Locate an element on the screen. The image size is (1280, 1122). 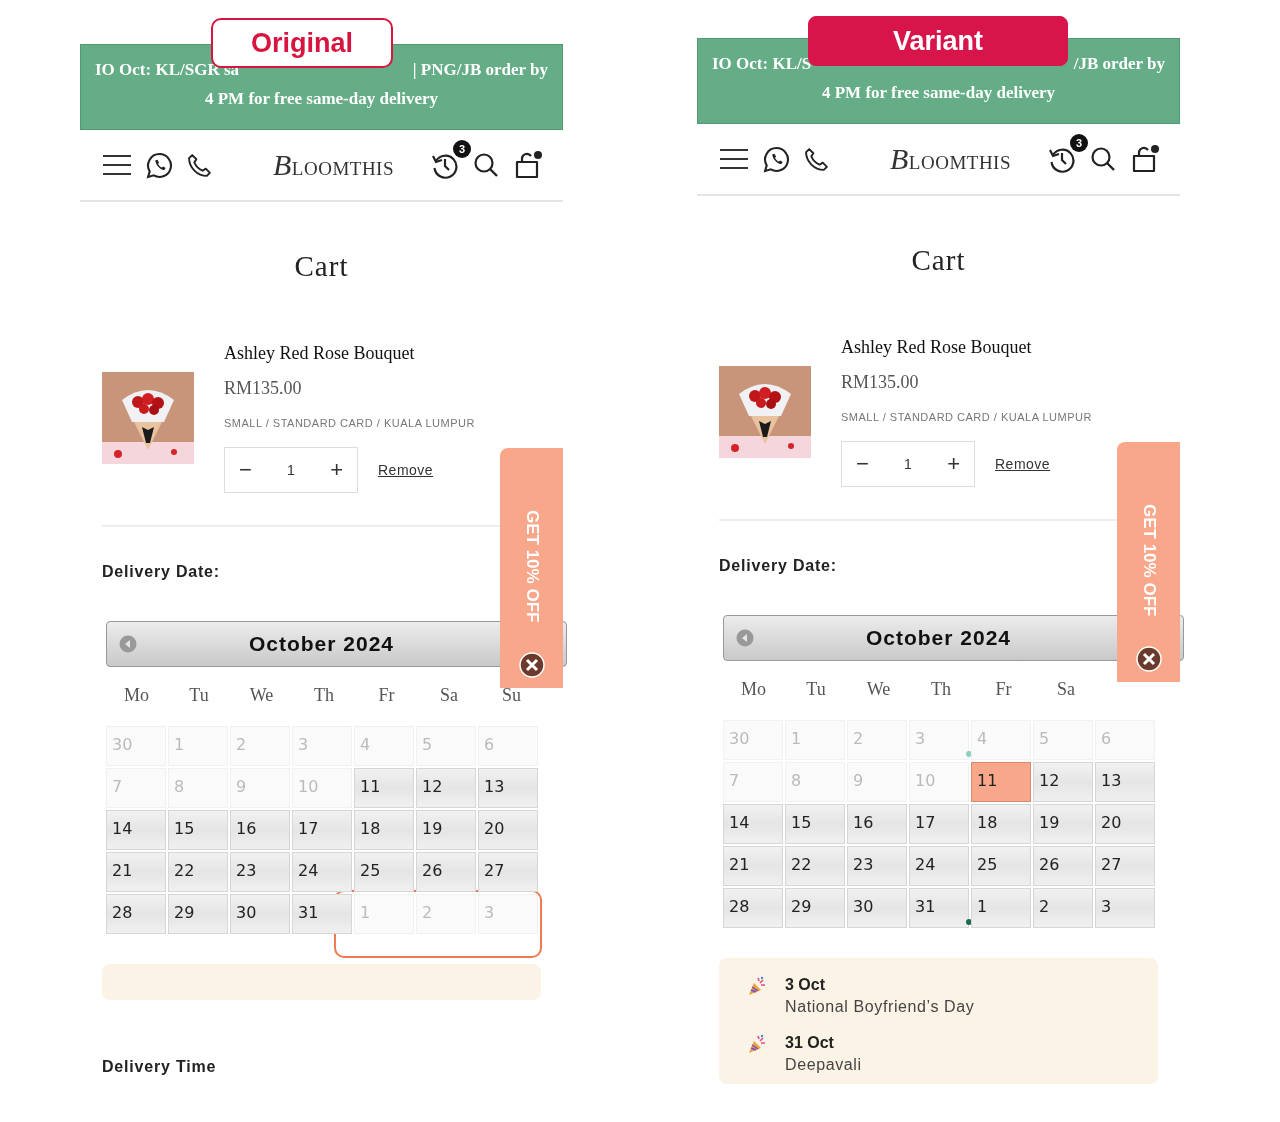
product-options: SMALL / STANDARD CARD / KUALA LUMPUR is located at coordinates (966, 417).